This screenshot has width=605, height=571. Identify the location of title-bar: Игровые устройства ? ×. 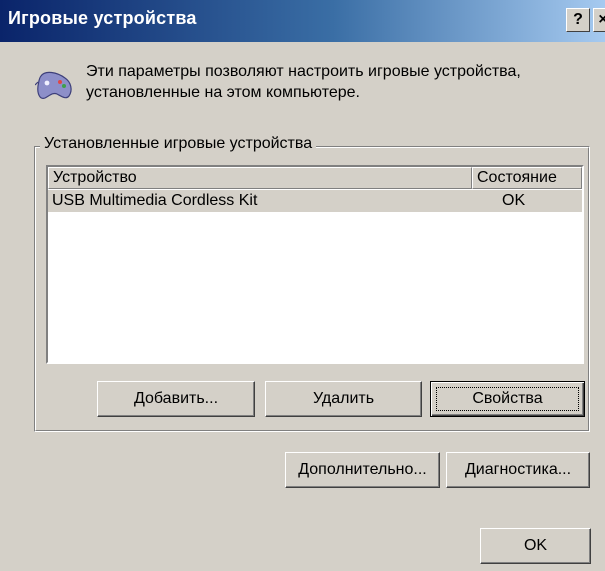
(302, 21).